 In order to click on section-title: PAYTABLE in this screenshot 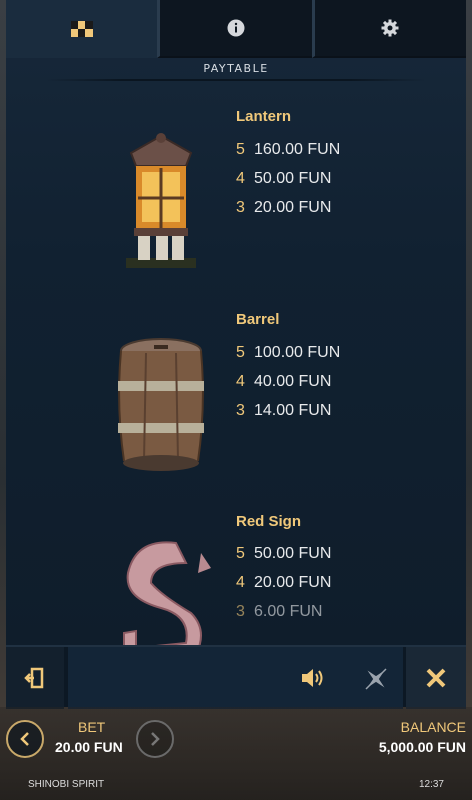, I will do `click(236, 68)`.